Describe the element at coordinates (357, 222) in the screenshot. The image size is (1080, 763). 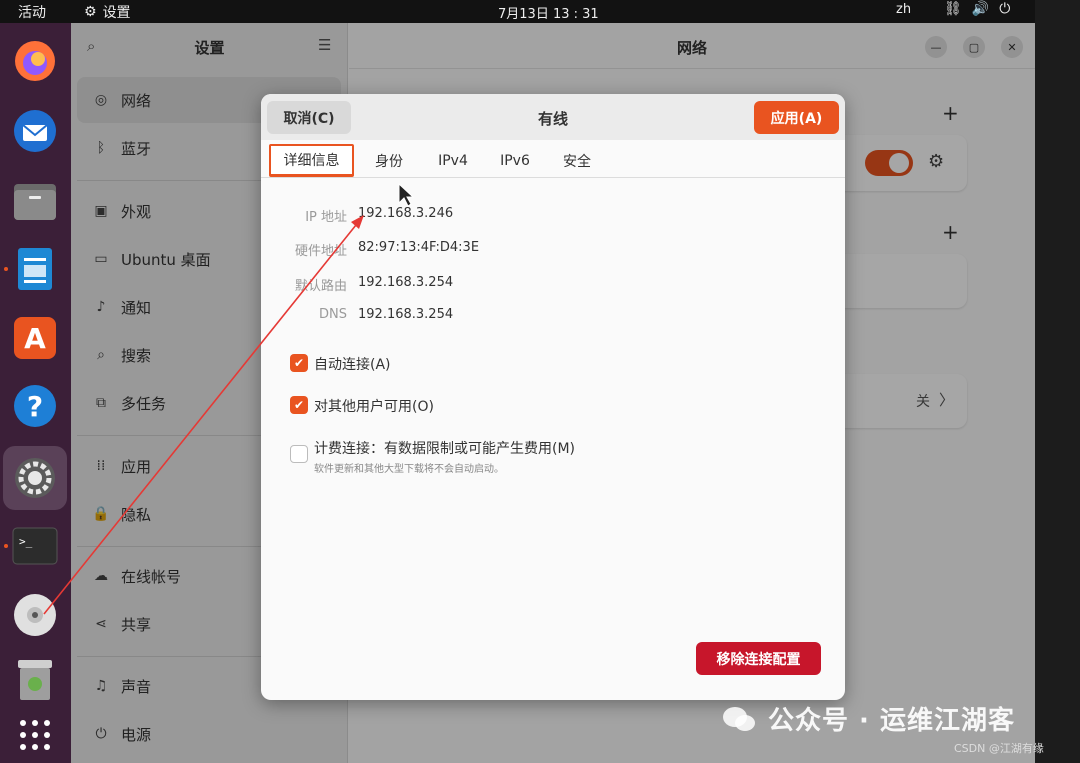
I see `annotation-arrow-head` at that location.